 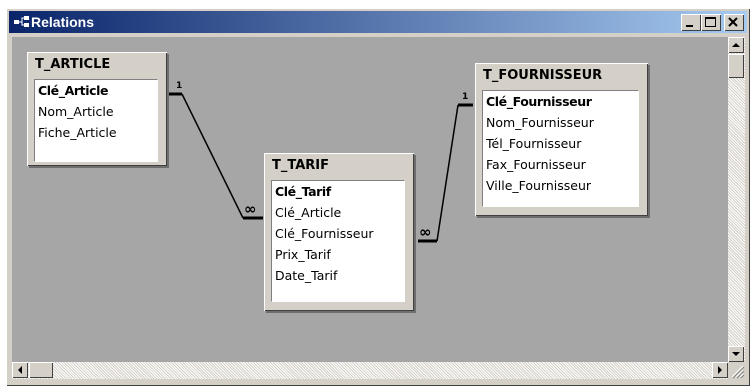 What do you see at coordinates (212, 156) in the screenshot?
I see `relationship-line-article` at bounding box center [212, 156].